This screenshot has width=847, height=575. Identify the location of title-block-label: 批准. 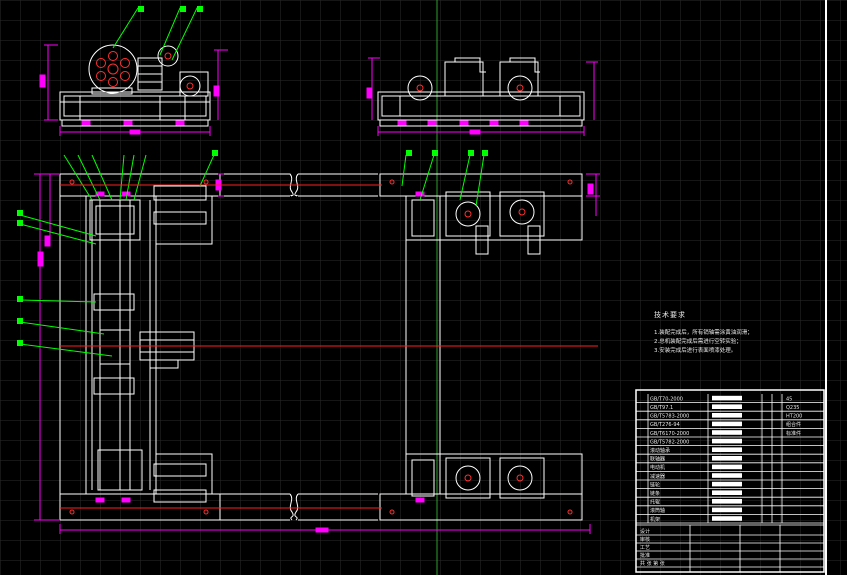
(645, 555).